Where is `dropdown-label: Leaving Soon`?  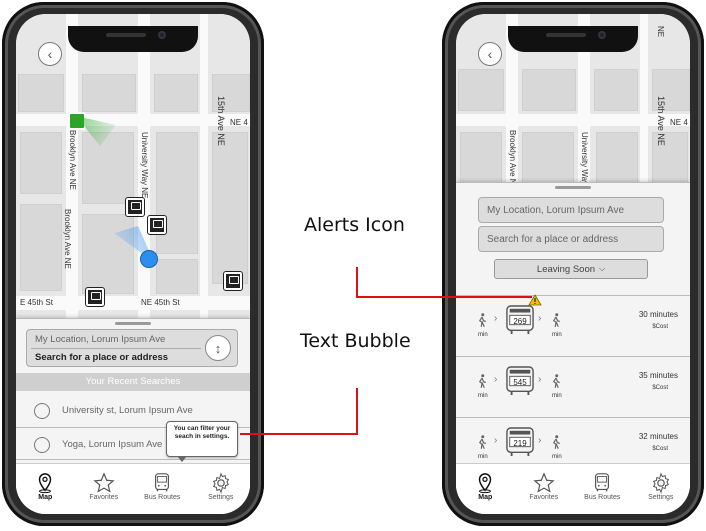
dropdown-label: Leaving Soon is located at coordinates (566, 269).